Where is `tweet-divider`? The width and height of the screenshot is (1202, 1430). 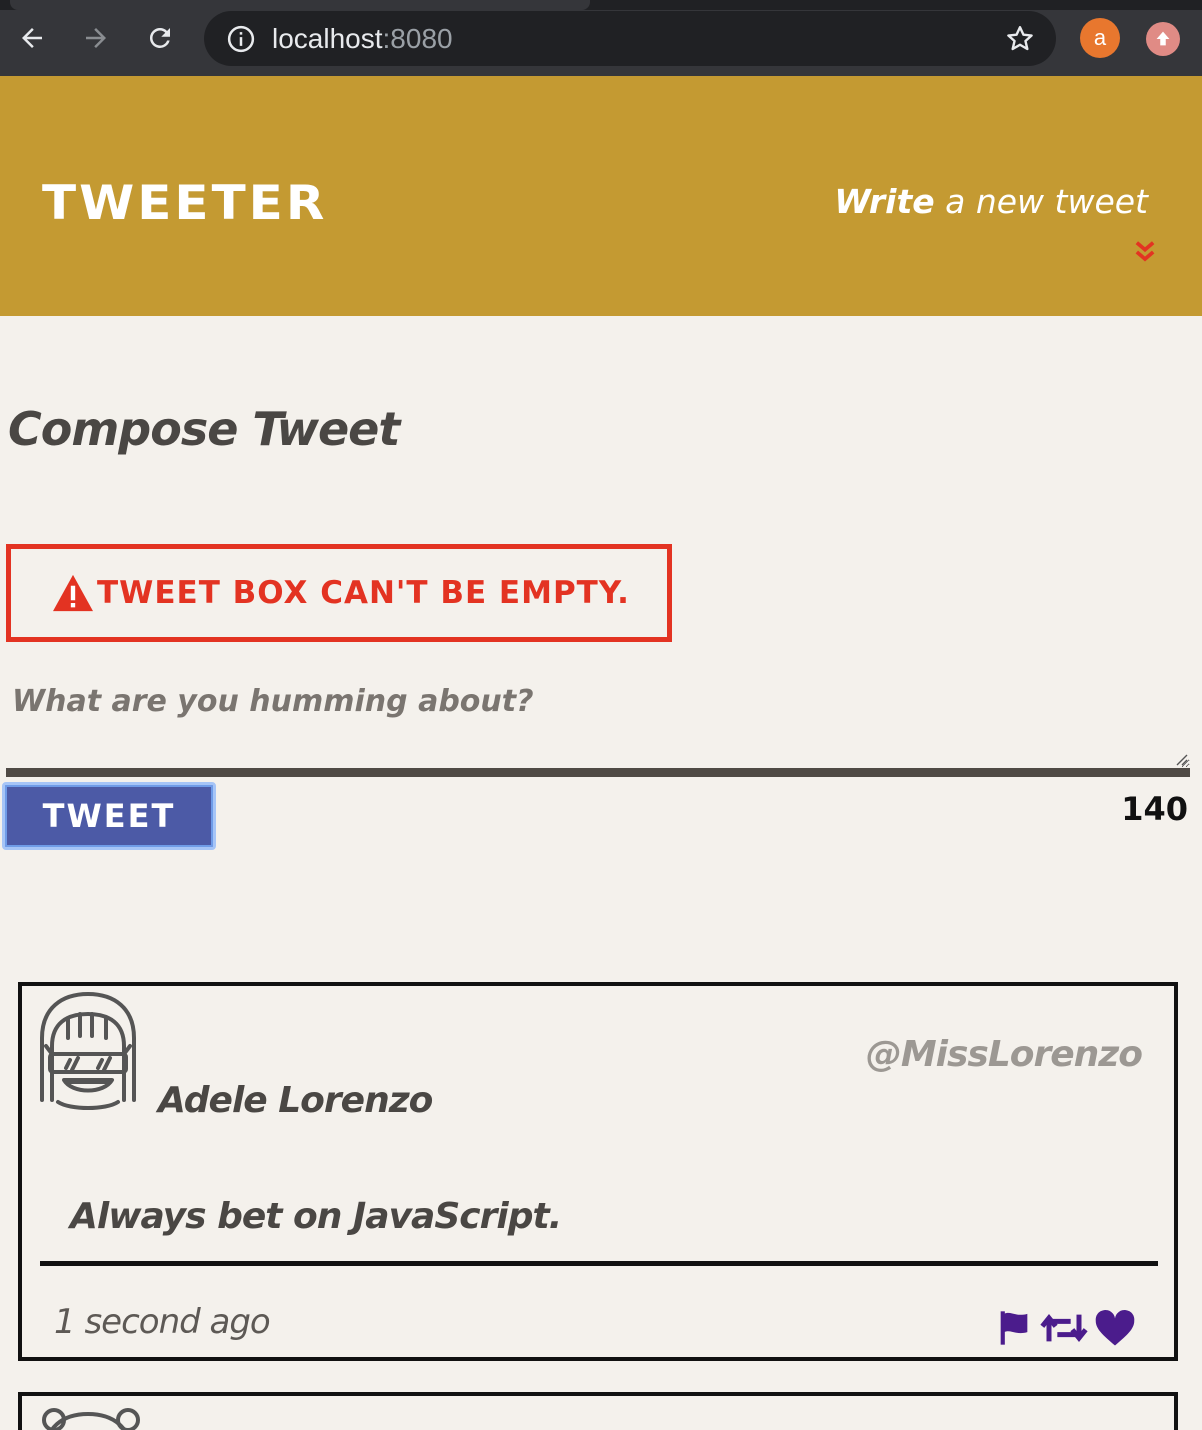
tweet-divider is located at coordinates (599, 1263).